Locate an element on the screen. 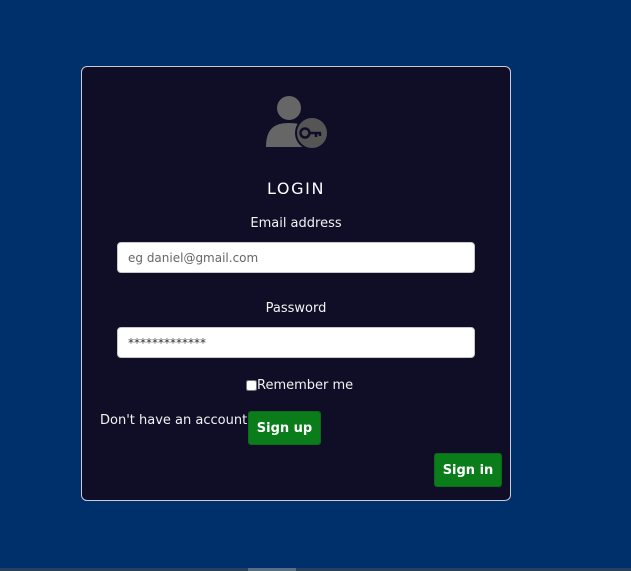 This screenshot has height=571, width=631. user-key-icon is located at coordinates (297, 123).